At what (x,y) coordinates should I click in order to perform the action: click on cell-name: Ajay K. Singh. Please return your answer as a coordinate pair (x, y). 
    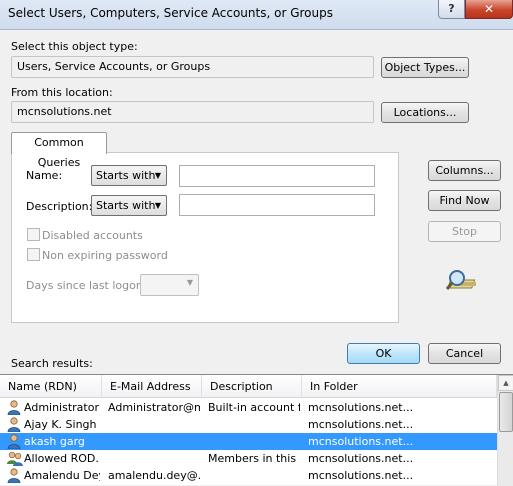
    Looking at the image, I should click on (60, 424).